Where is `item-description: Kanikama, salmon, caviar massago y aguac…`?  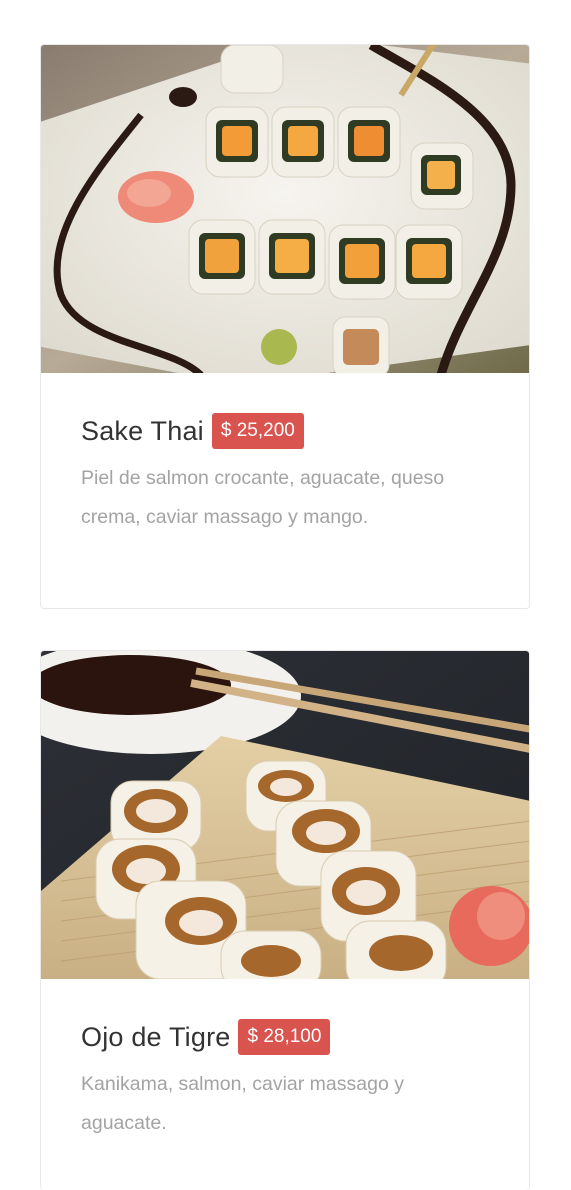
item-description: Kanikama, salmon, caviar massago y aguac… is located at coordinates (242, 1103).